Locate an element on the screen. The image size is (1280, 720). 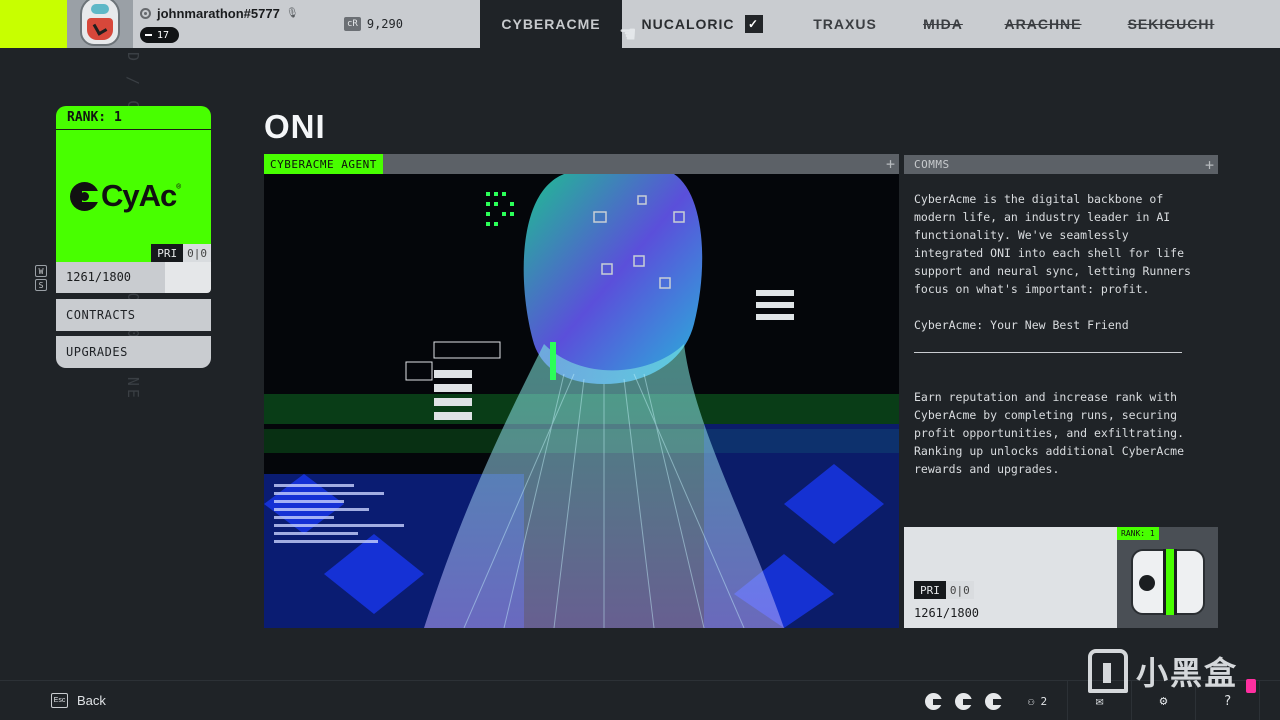
level-badge: 17 is located at coordinates (160, 35).